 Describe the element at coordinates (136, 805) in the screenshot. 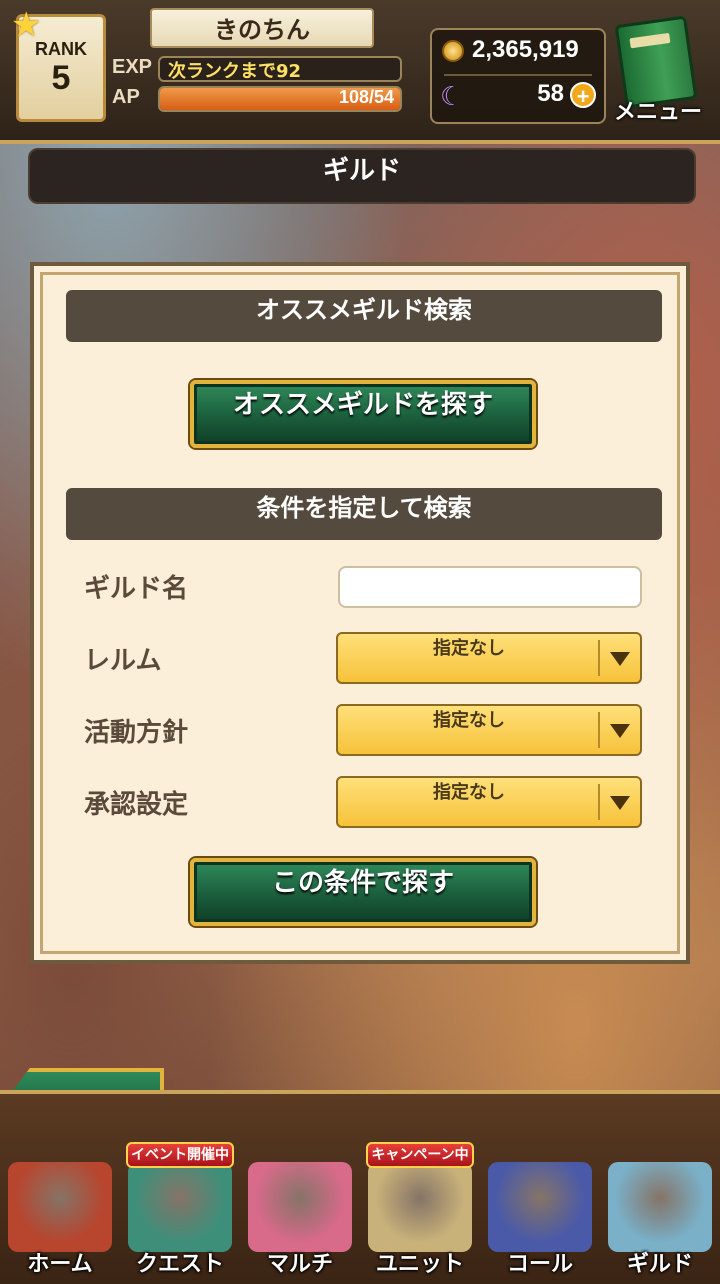

I see `approval-label: 承認設定` at that location.